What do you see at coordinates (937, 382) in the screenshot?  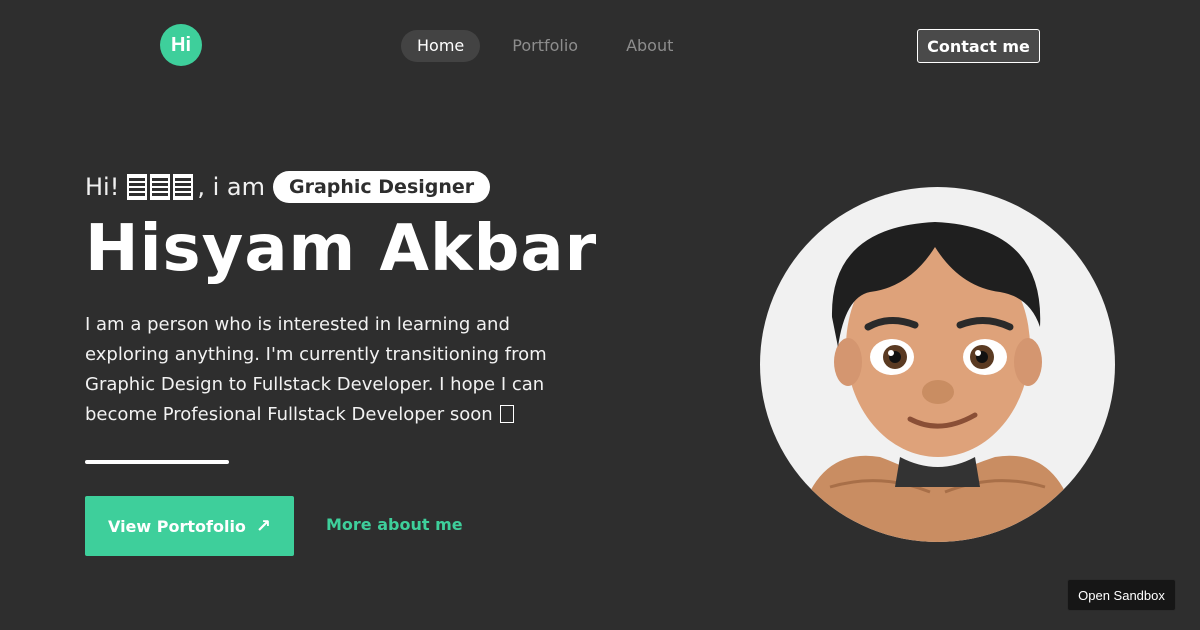 I see `memoji-avatar-icon` at bounding box center [937, 382].